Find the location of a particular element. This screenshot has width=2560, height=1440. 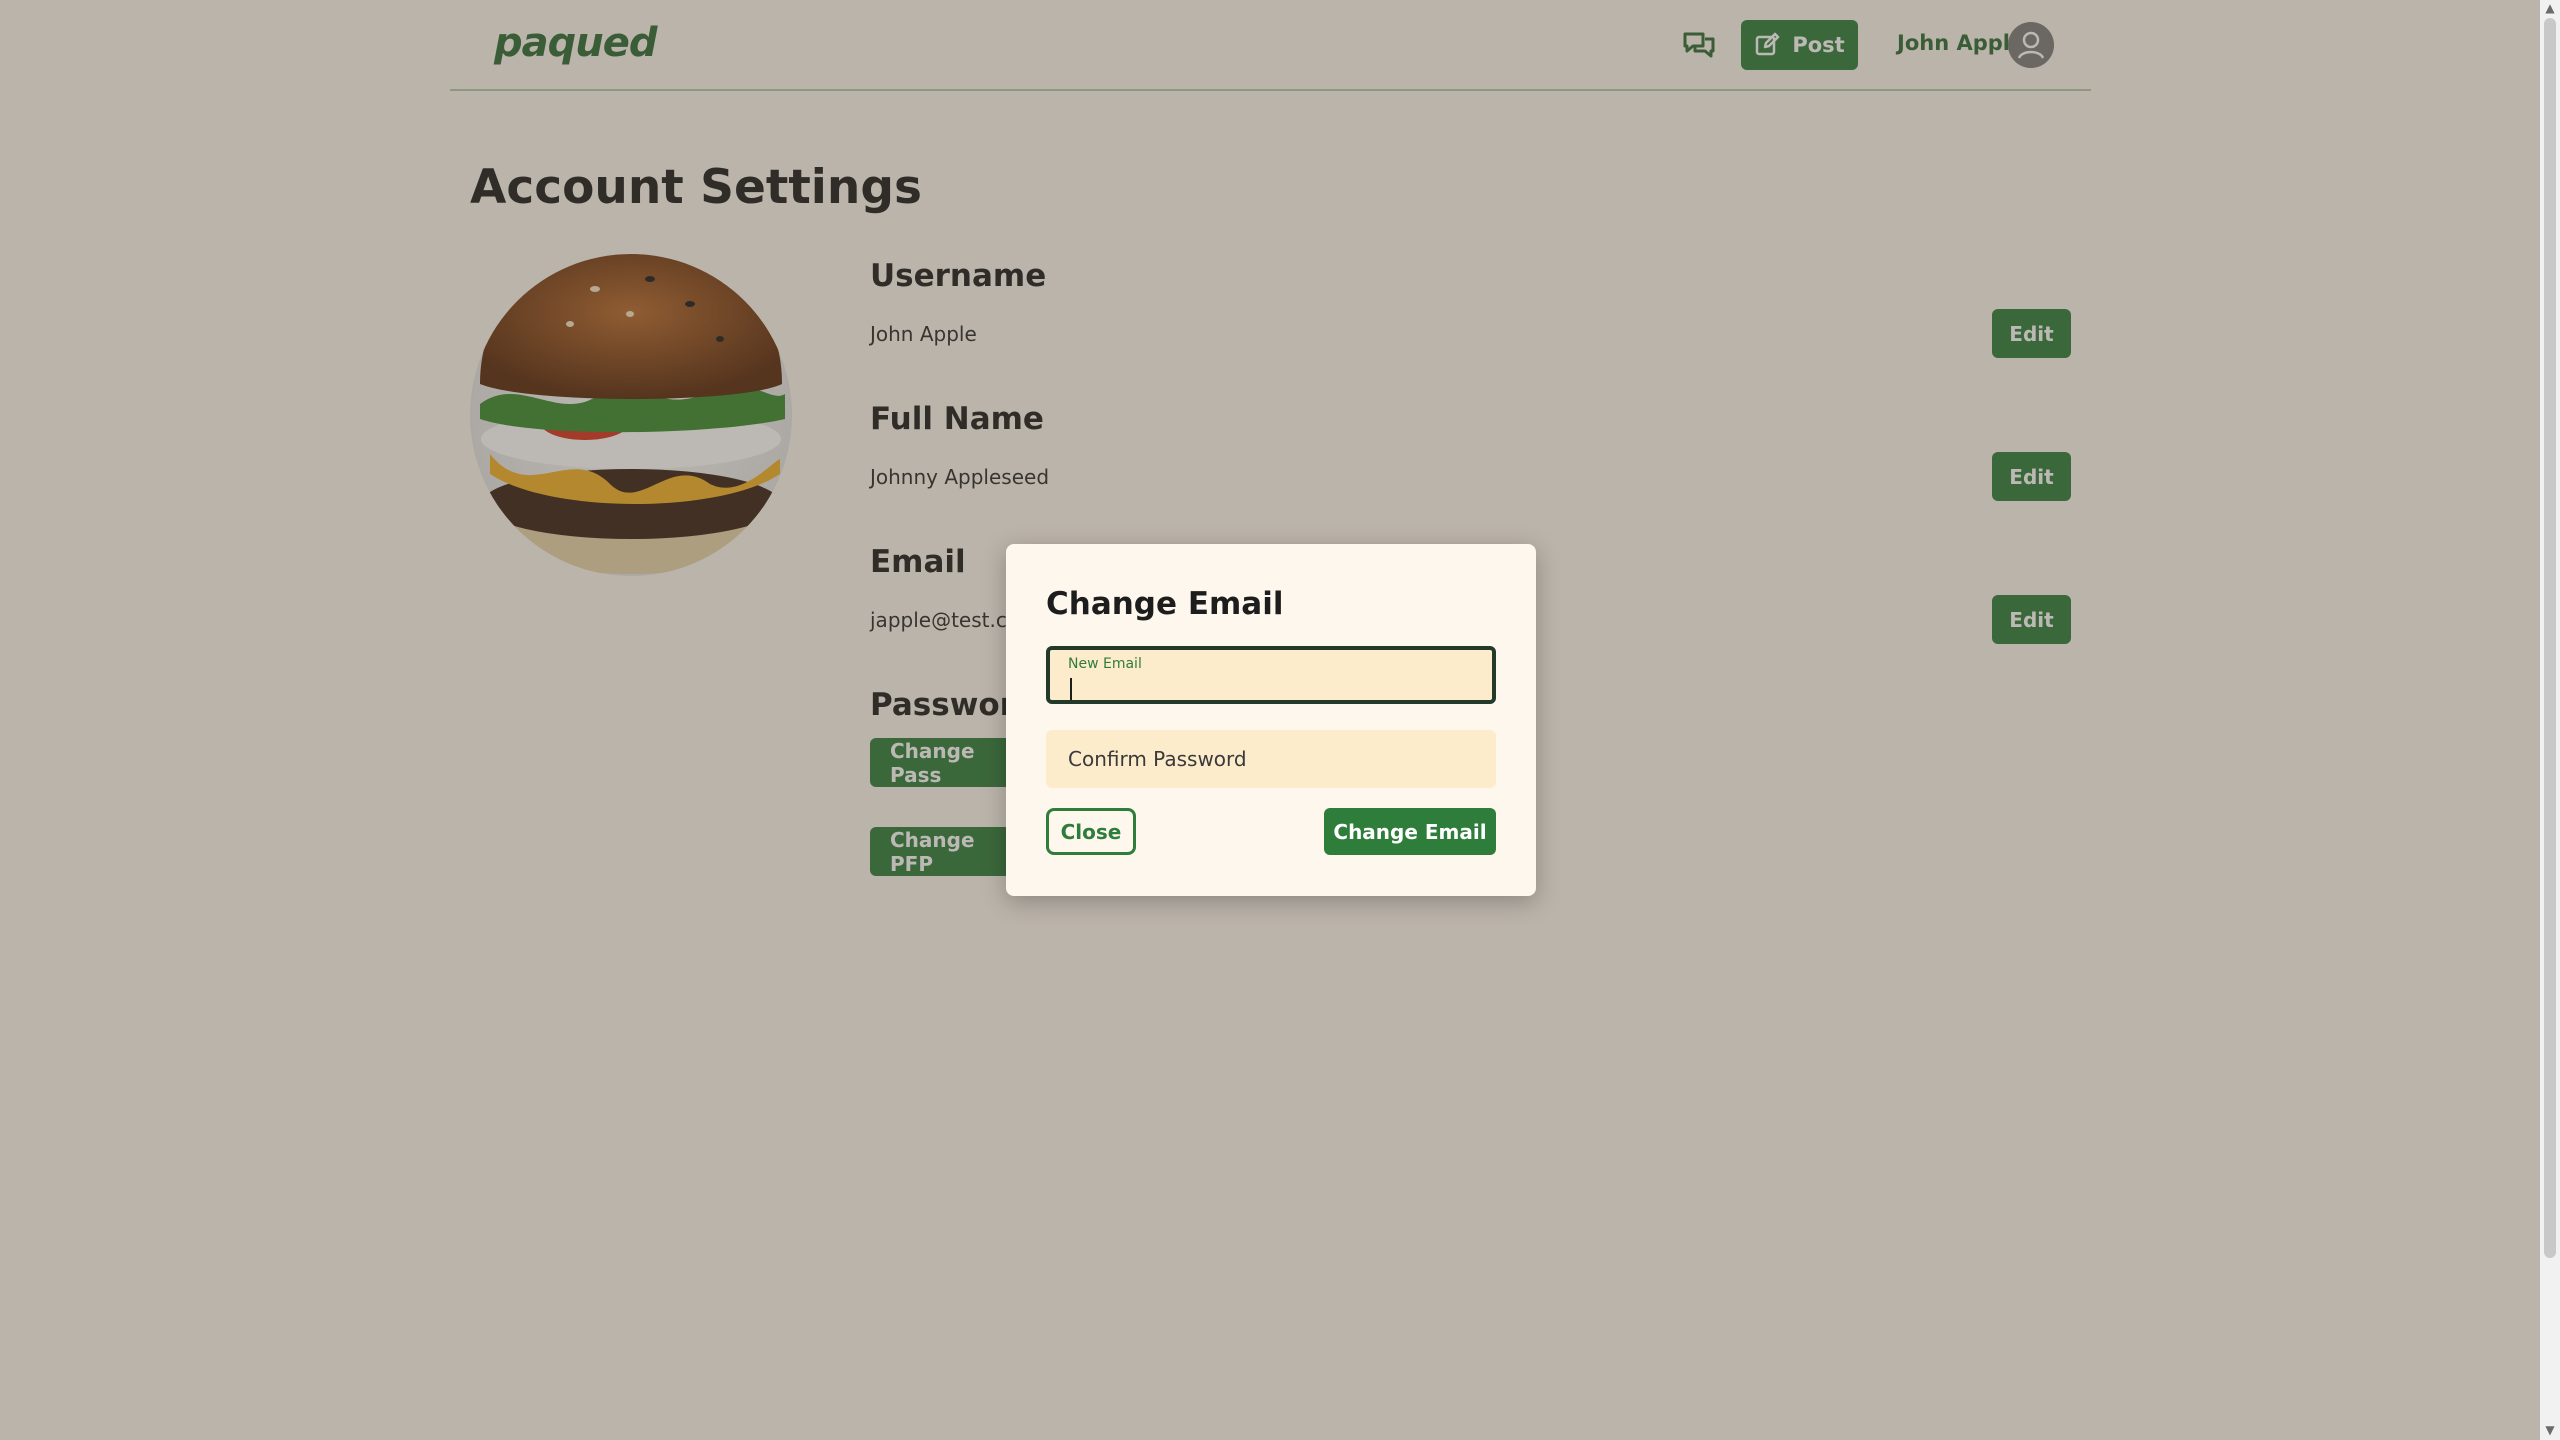

change-email-button: Change Email is located at coordinates (1410, 831).